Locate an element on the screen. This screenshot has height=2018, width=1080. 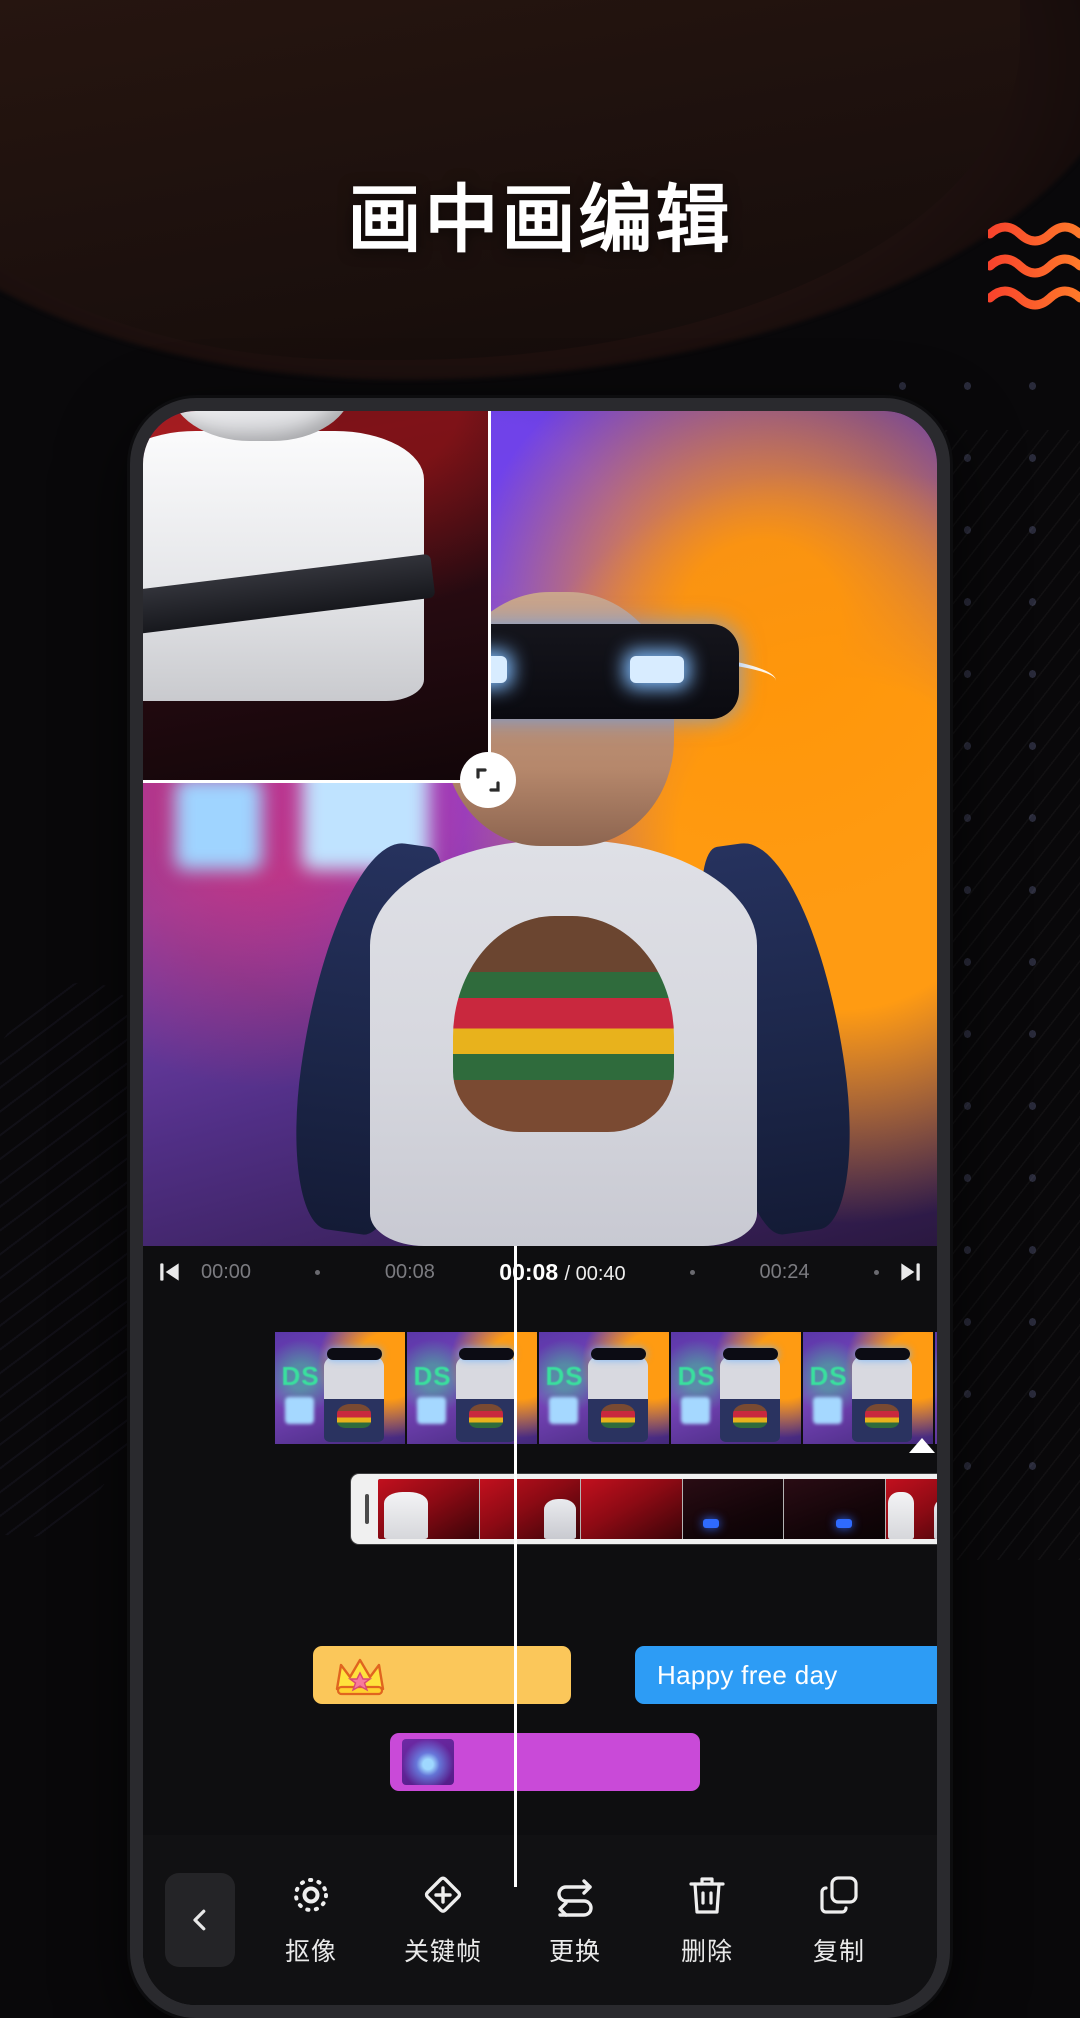
timecode-ticks: 00:00 00:08 00:08 / 00:40 00:24 is located at coordinates (540, 1272).